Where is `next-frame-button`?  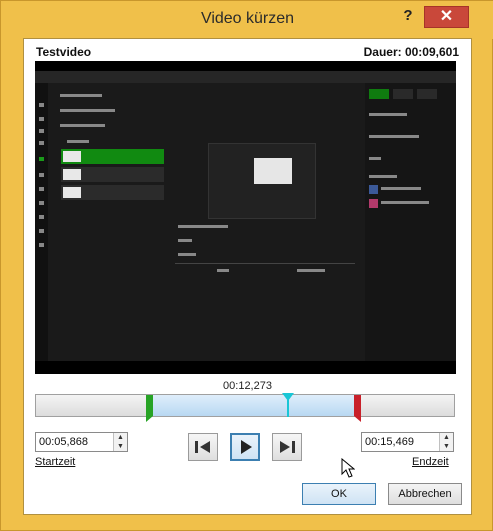
next-frame-button is located at coordinates (287, 447).